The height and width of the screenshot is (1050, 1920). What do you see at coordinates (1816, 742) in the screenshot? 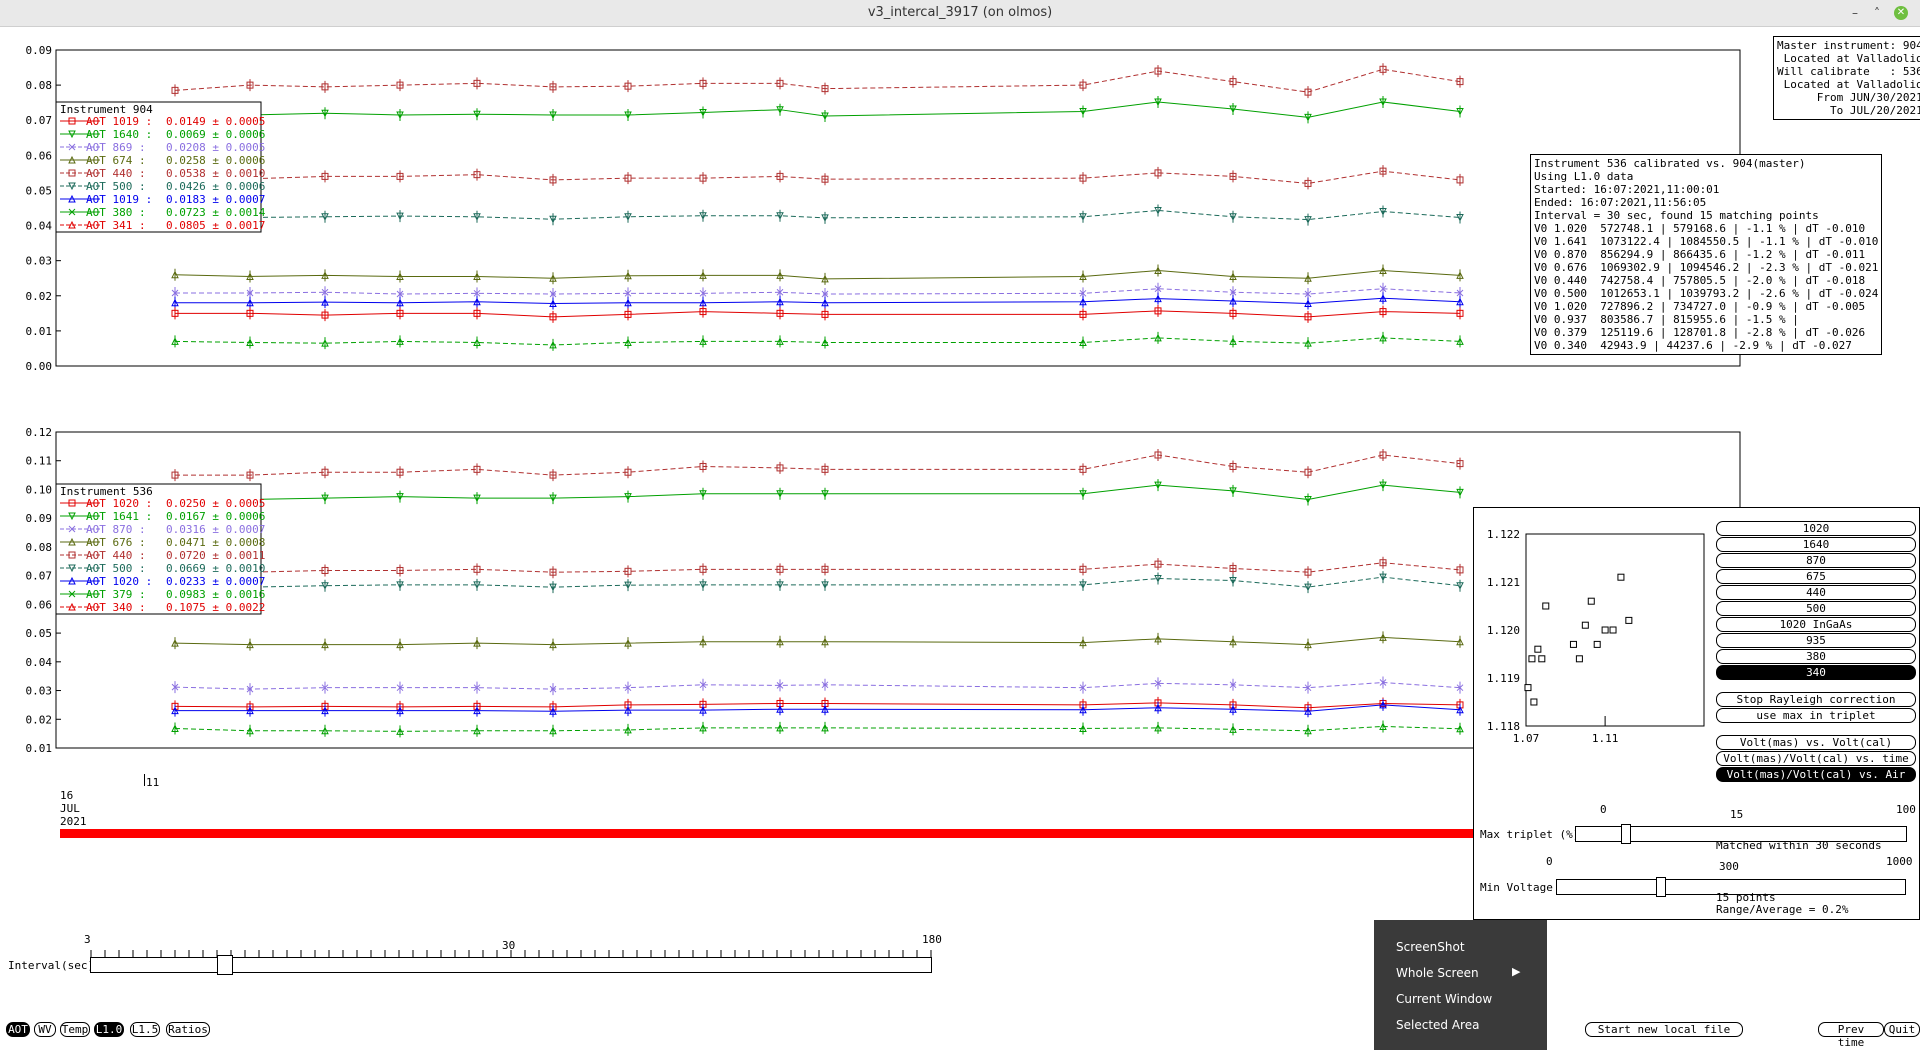
I see `plot-mode-0: Volt(mas) vs. Volt(cal)` at bounding box center [1816, 742].